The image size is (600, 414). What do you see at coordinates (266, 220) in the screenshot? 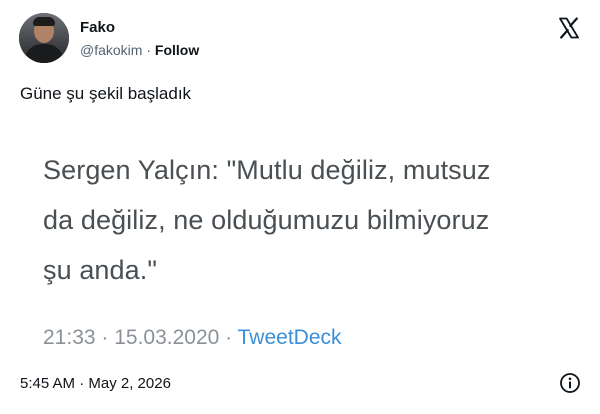
I see `quote-line: da değiliz, ne olduğumuzu bilmiyoruz` at bounding box center [266, 220].